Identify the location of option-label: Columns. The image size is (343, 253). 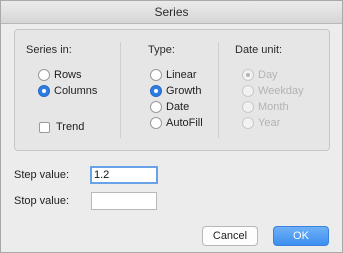
(76, 91).